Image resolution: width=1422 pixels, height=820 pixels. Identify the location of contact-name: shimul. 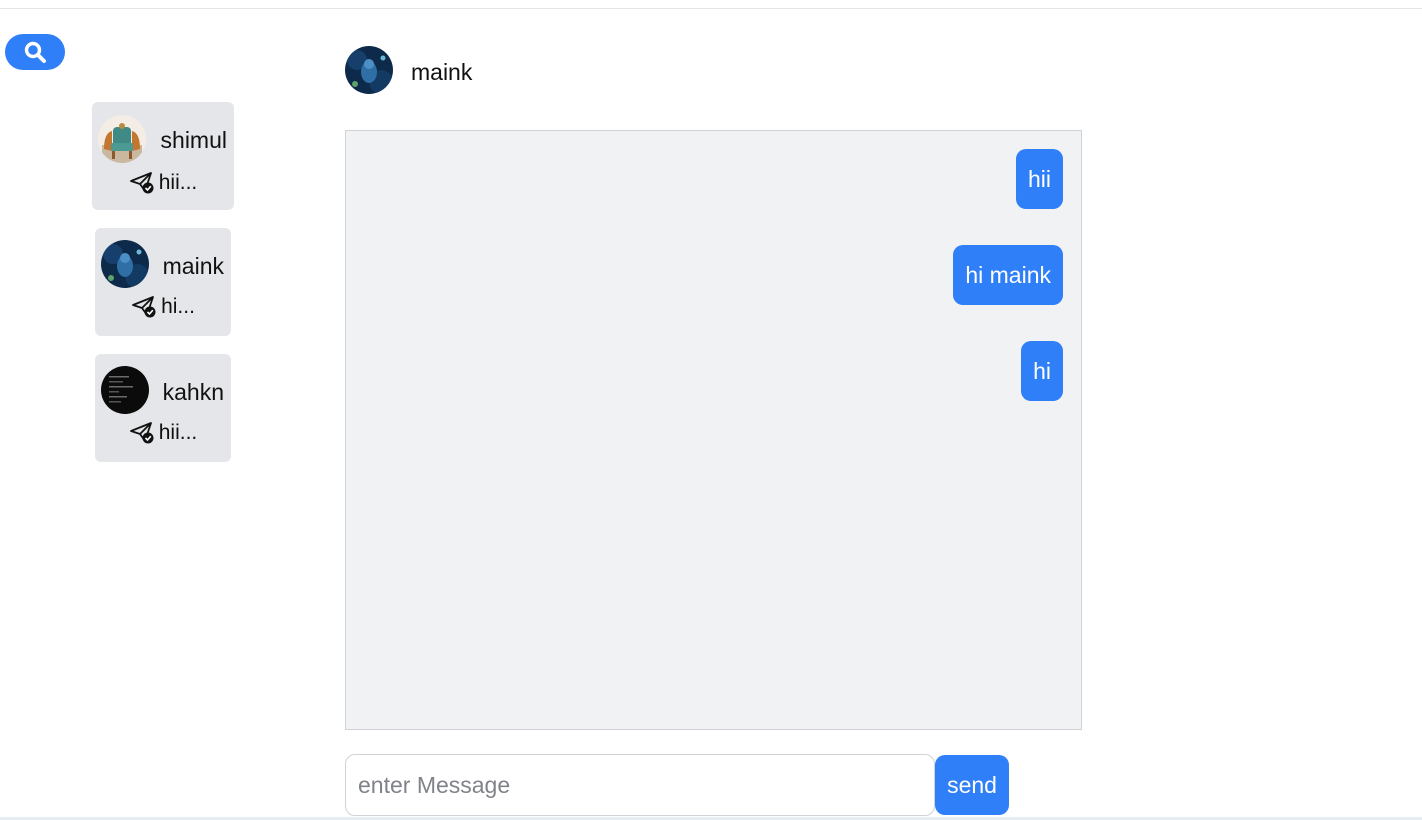
(193, 140).